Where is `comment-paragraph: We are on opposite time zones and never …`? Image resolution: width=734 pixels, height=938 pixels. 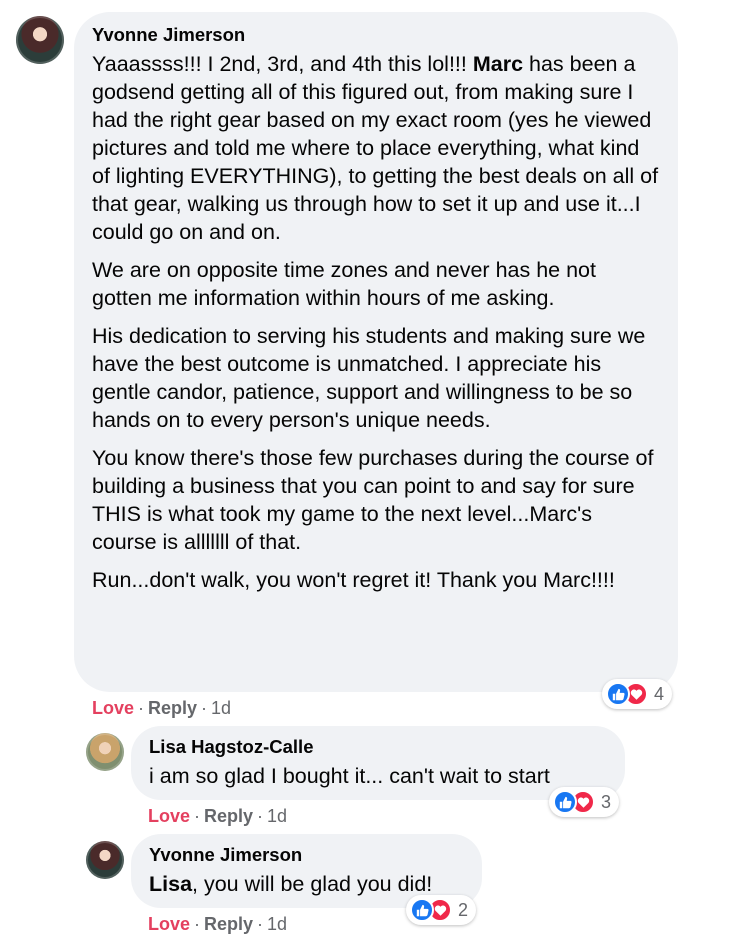
comment-paragraph: We are on opposite time zones and never … is located at coordinates (344, 284).